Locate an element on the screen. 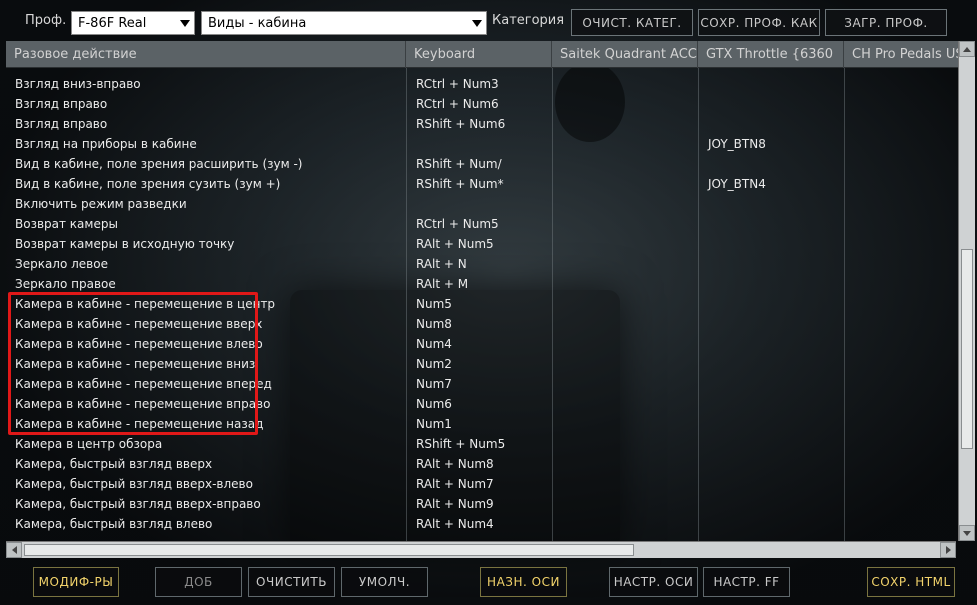 The image size is (977, 605). ff-tune-button: НАСТР. FF is located at coordinates (746, 582).